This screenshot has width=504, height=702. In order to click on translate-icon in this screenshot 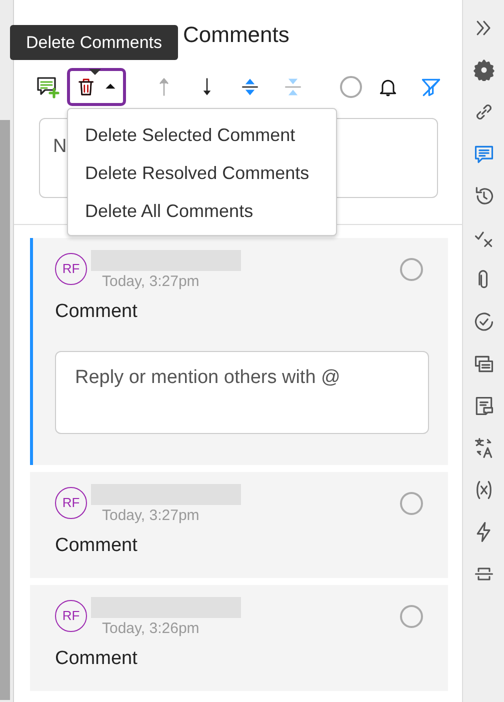, I will do `click(483, 448)`.